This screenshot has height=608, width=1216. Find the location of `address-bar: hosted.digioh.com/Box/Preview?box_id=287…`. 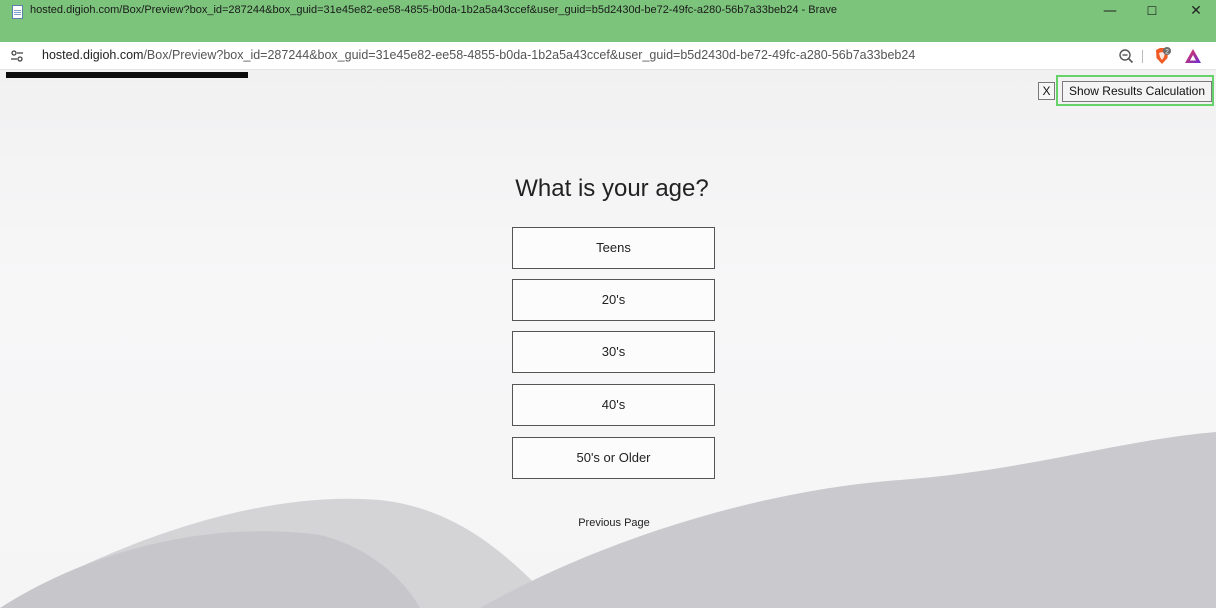

address-bar: hosted.digioh.com/Box/Preview?box_id=287… is located at coordinates (608, 56).